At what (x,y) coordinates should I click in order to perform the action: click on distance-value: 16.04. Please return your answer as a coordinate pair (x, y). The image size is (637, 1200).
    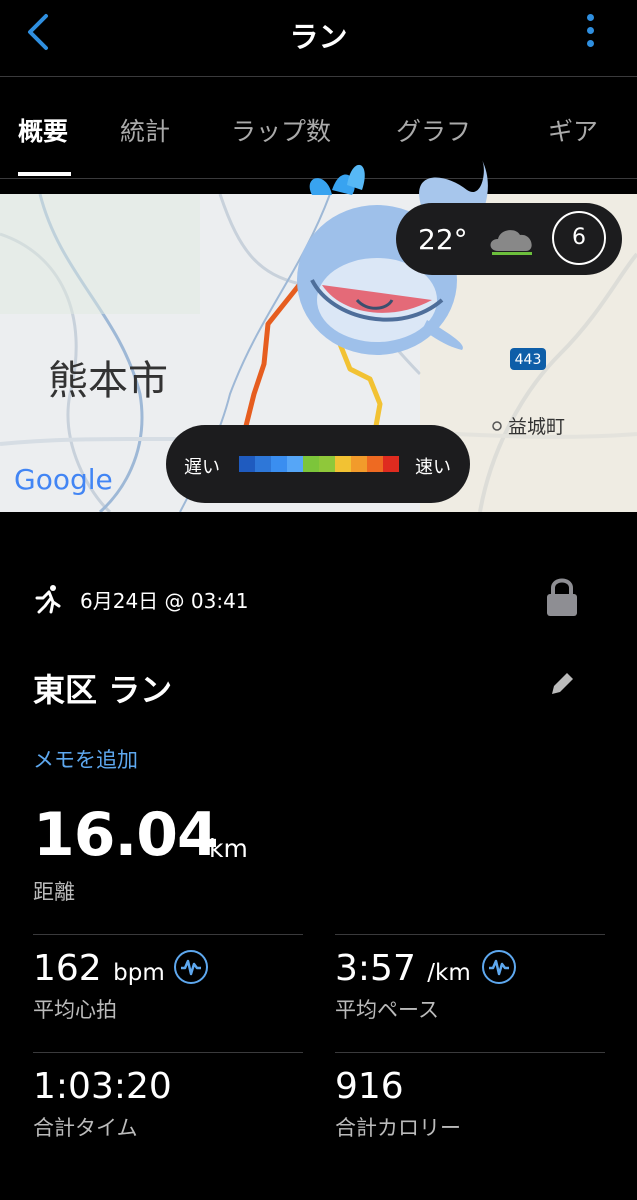
    Looking at the image, I should click on (126, 835).